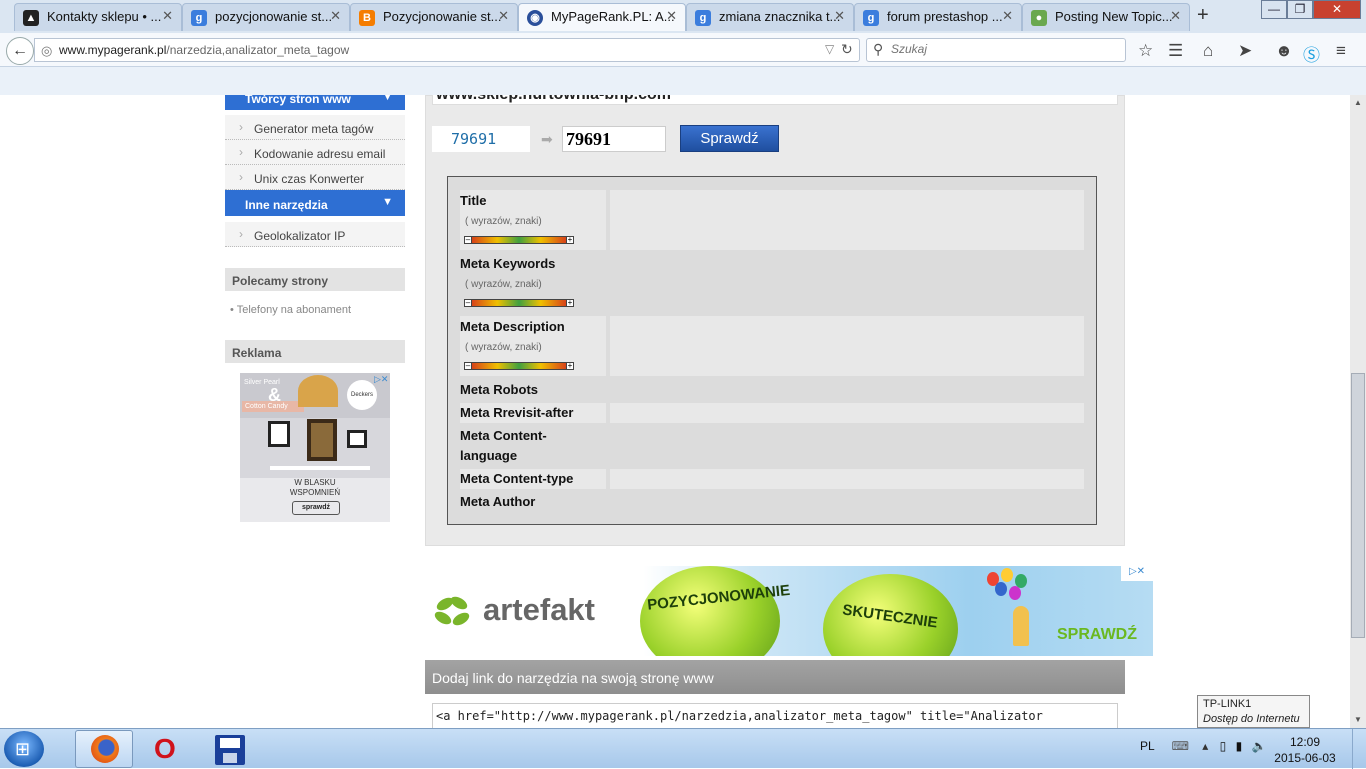 The image size is (1366, 769). What do you see at coordinates (1341, 51) in the screenshot?
I see `menu-icon: ≡` at bounding box center [1341, 51].